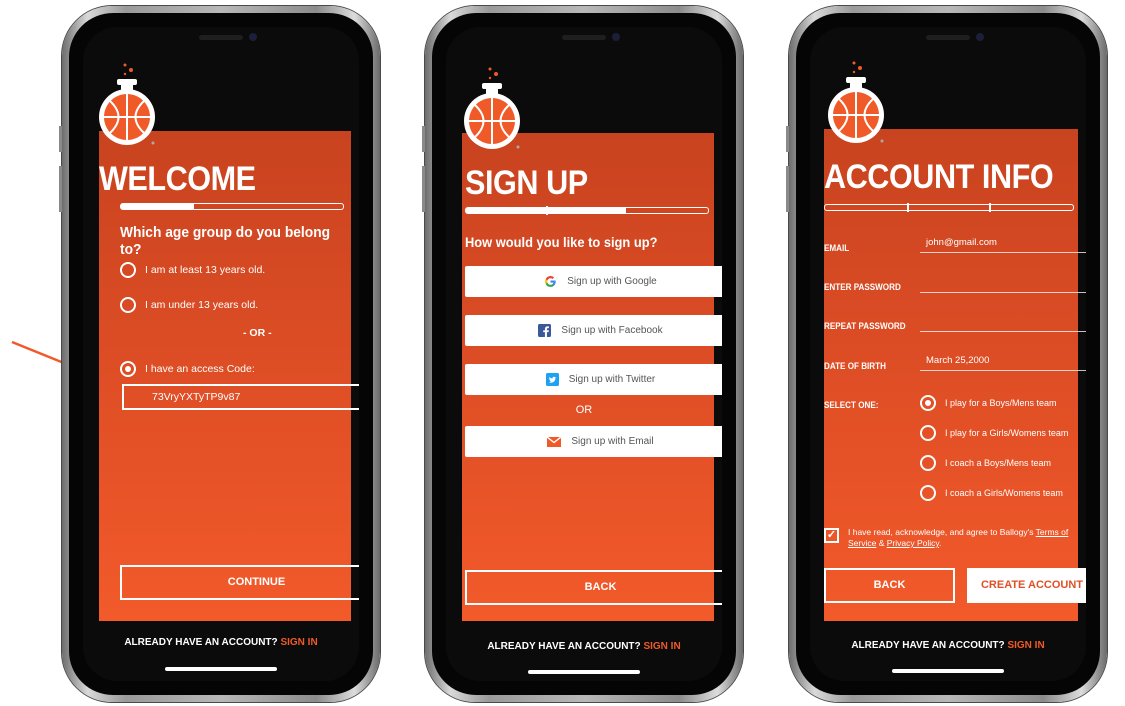  I want to click on page-title: WELCOME, so click(177, 179).